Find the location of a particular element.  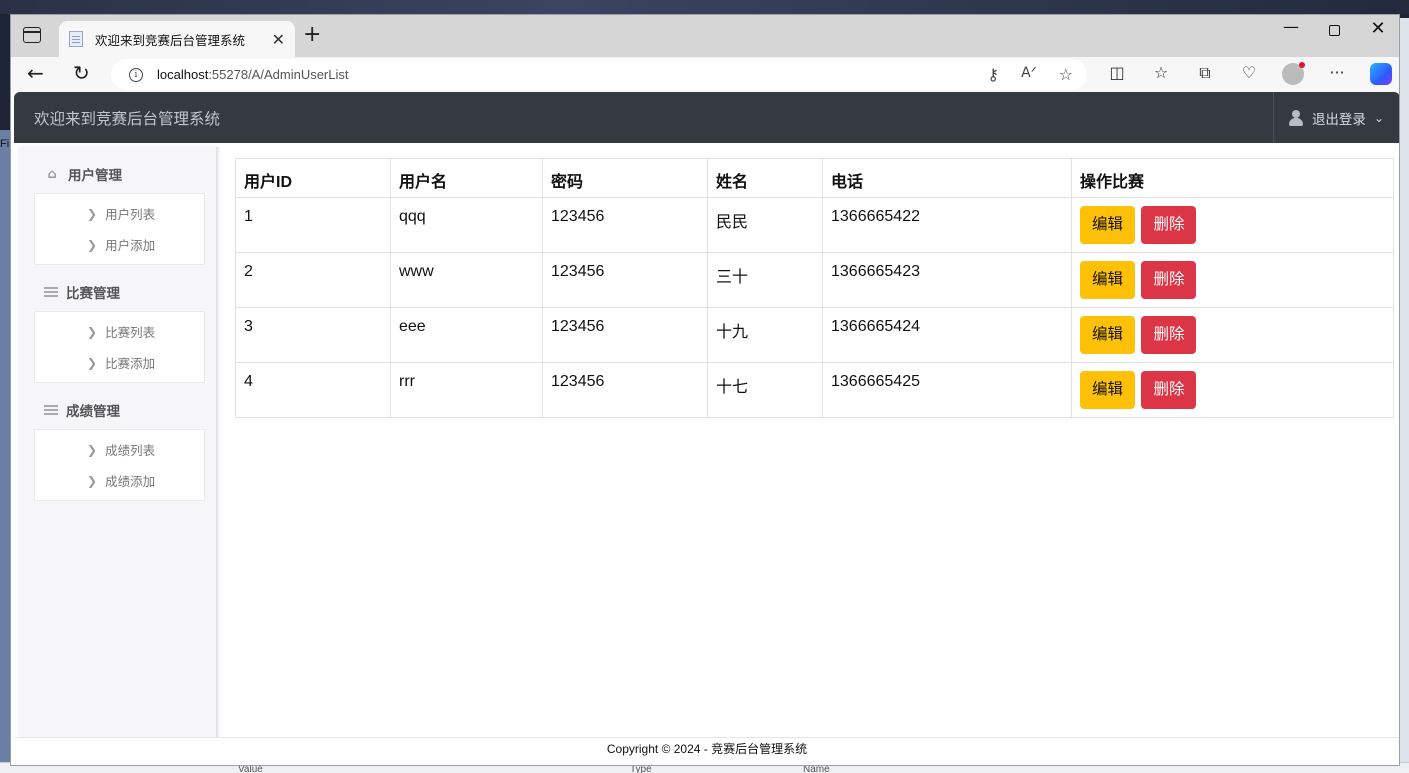

sidebar-submenu: ❯ 比赛列表 ❯ 比赛添加 is located at coordinates (119, 347).